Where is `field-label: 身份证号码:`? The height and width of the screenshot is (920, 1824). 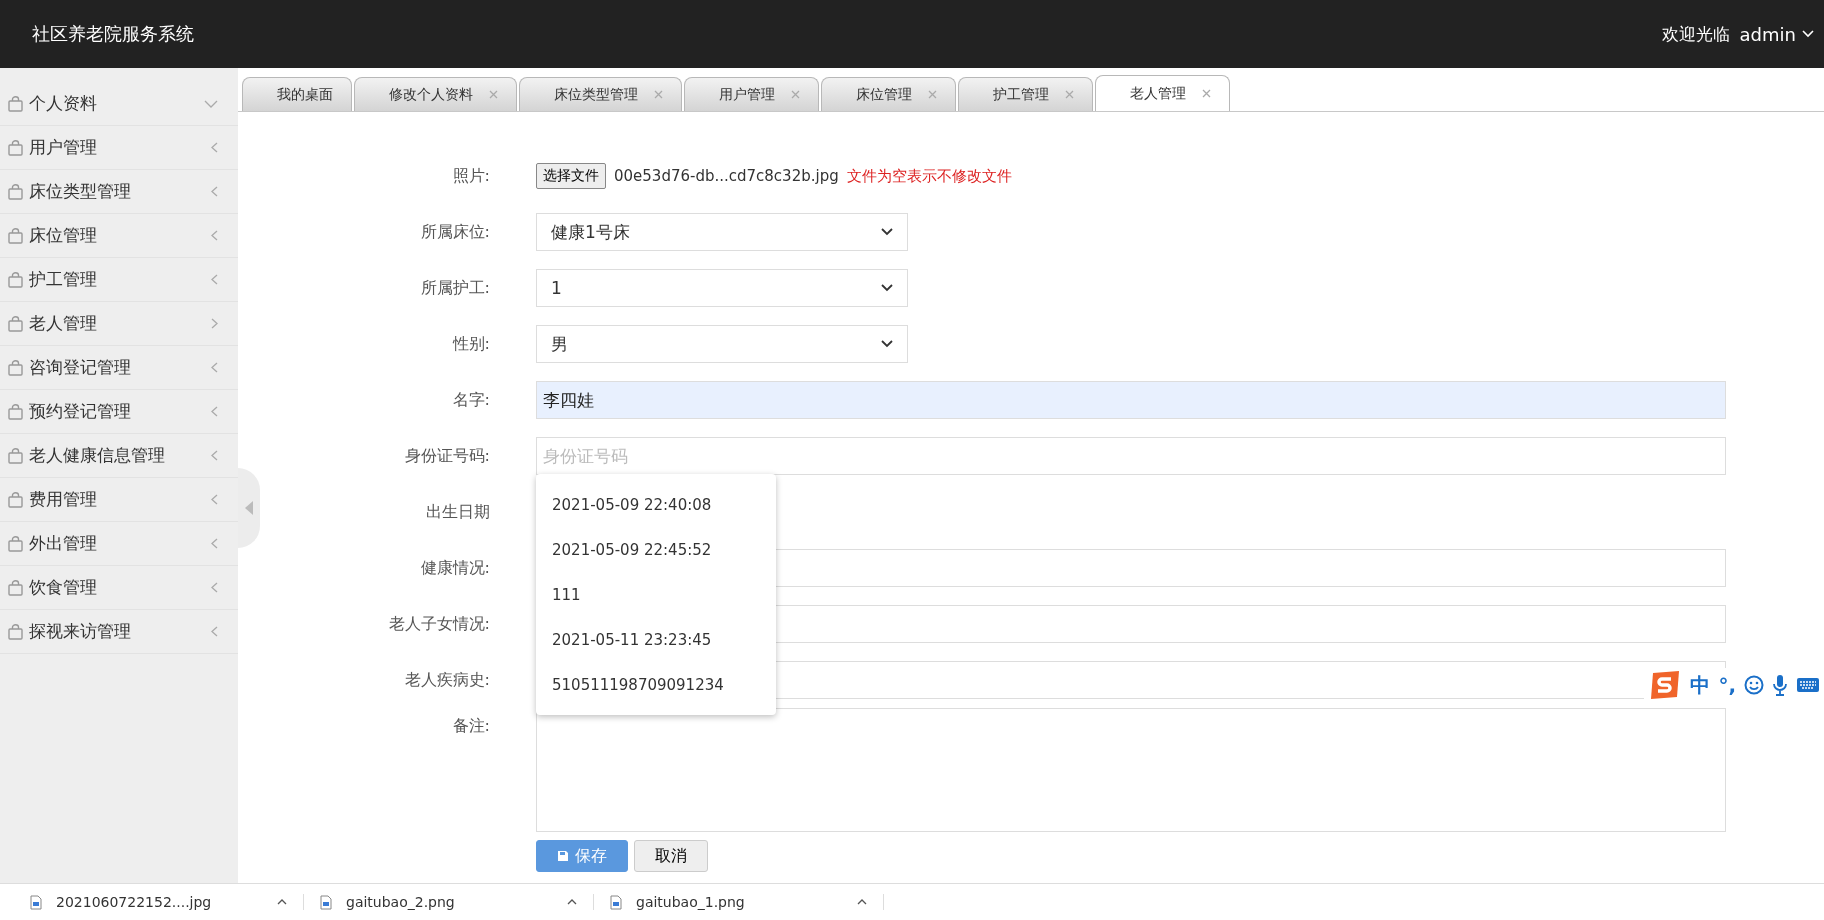
field-label: 身份证号码: is located at coordinates (447, 456).